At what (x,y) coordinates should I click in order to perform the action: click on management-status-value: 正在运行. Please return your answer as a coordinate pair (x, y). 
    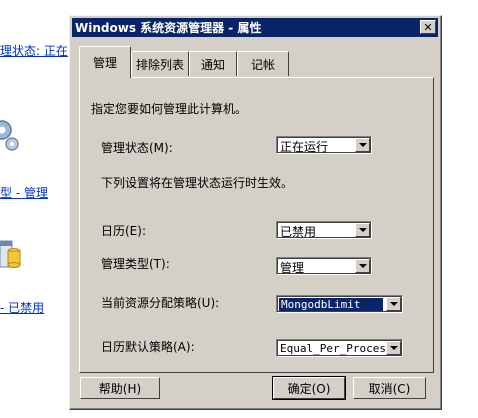
    Looking at the image, I should click on (304, 147).